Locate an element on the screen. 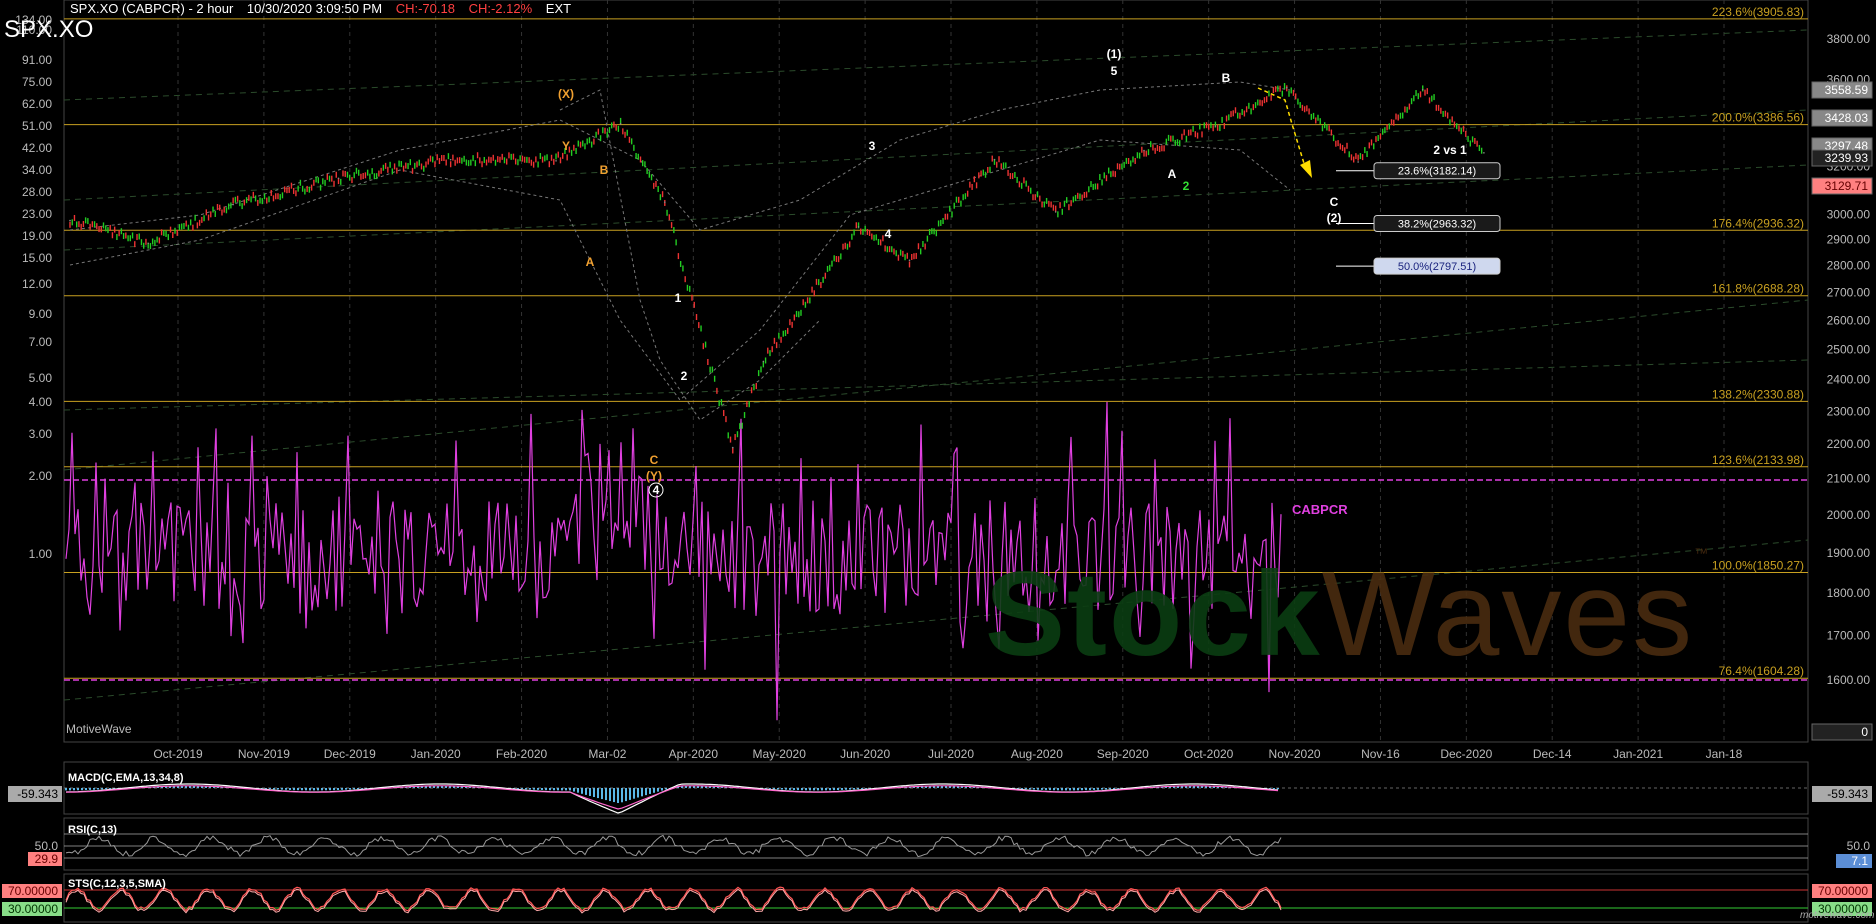 This screenshot has width=1876, height=924. price-tag-text: 3558.59 is located at coordinates (1847, 90).